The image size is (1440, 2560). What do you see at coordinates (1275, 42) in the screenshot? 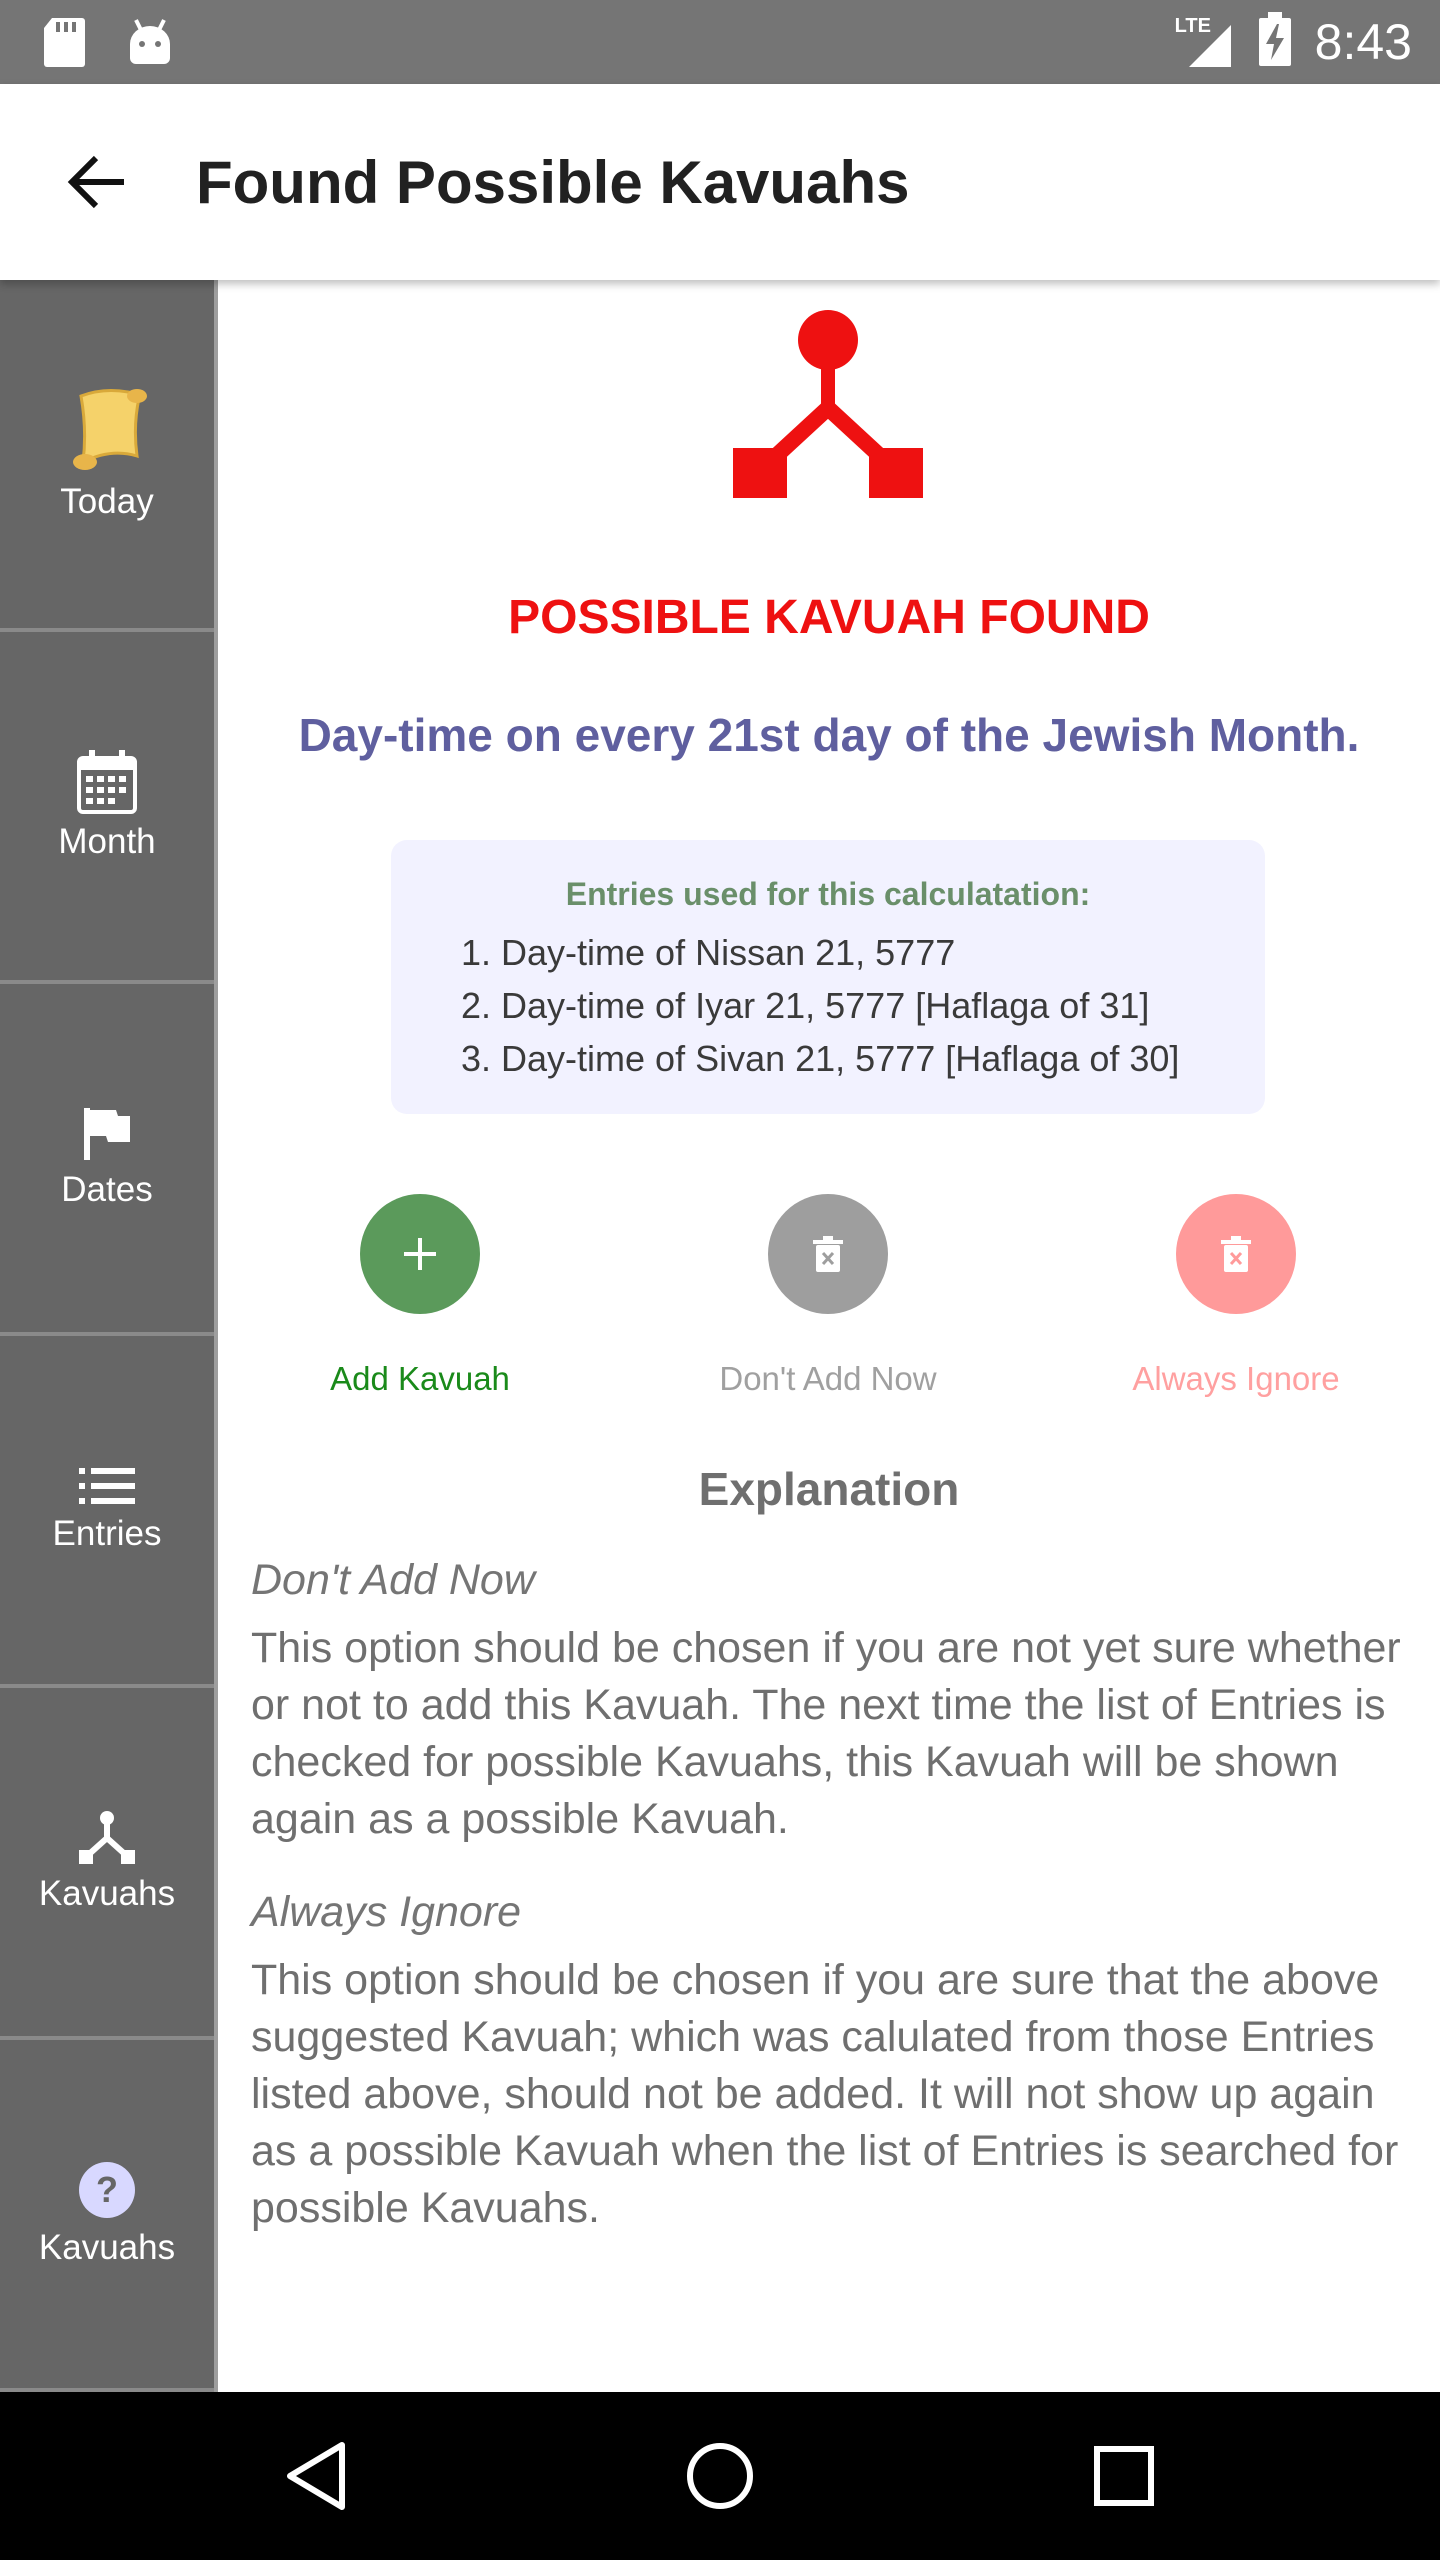
I see `battery-charging-icon` at bounding box center [1275, 42].